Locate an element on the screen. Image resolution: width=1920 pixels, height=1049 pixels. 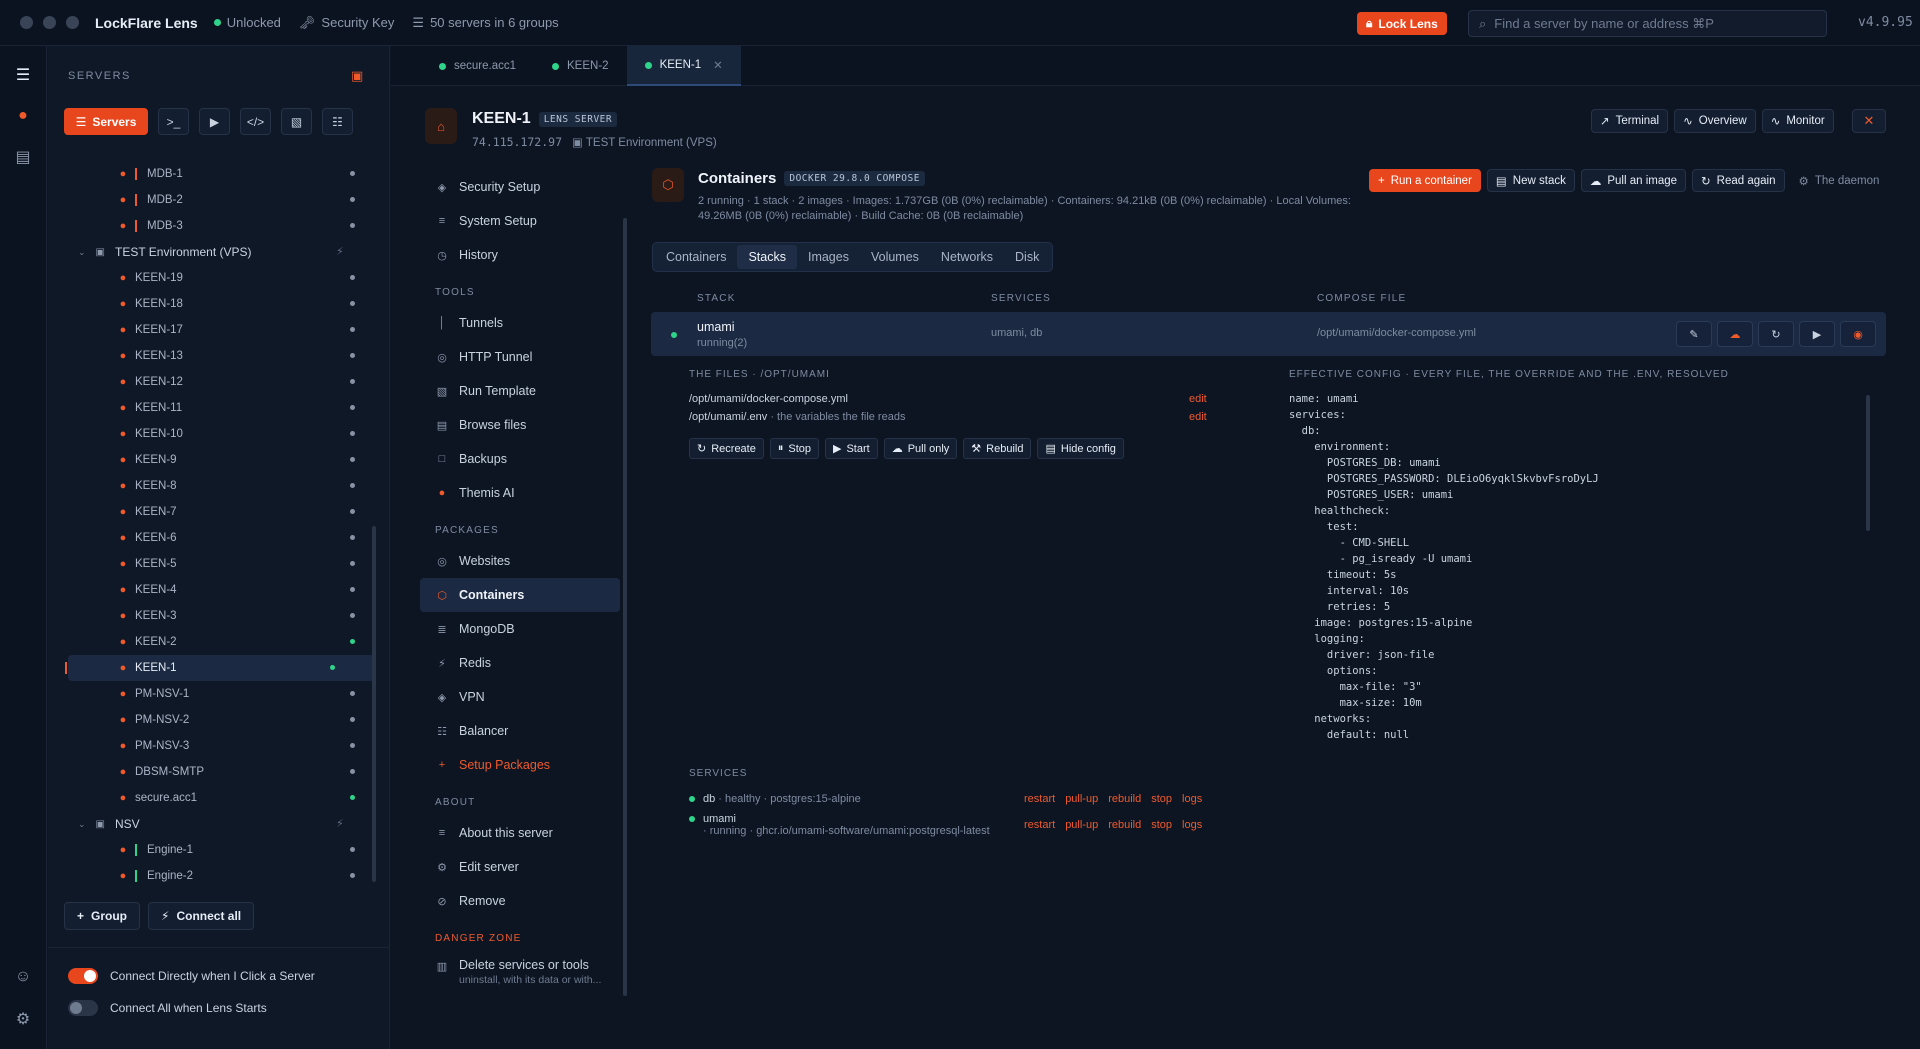
server-row: ● KEEN-11 is located at coordinates (219, 408).